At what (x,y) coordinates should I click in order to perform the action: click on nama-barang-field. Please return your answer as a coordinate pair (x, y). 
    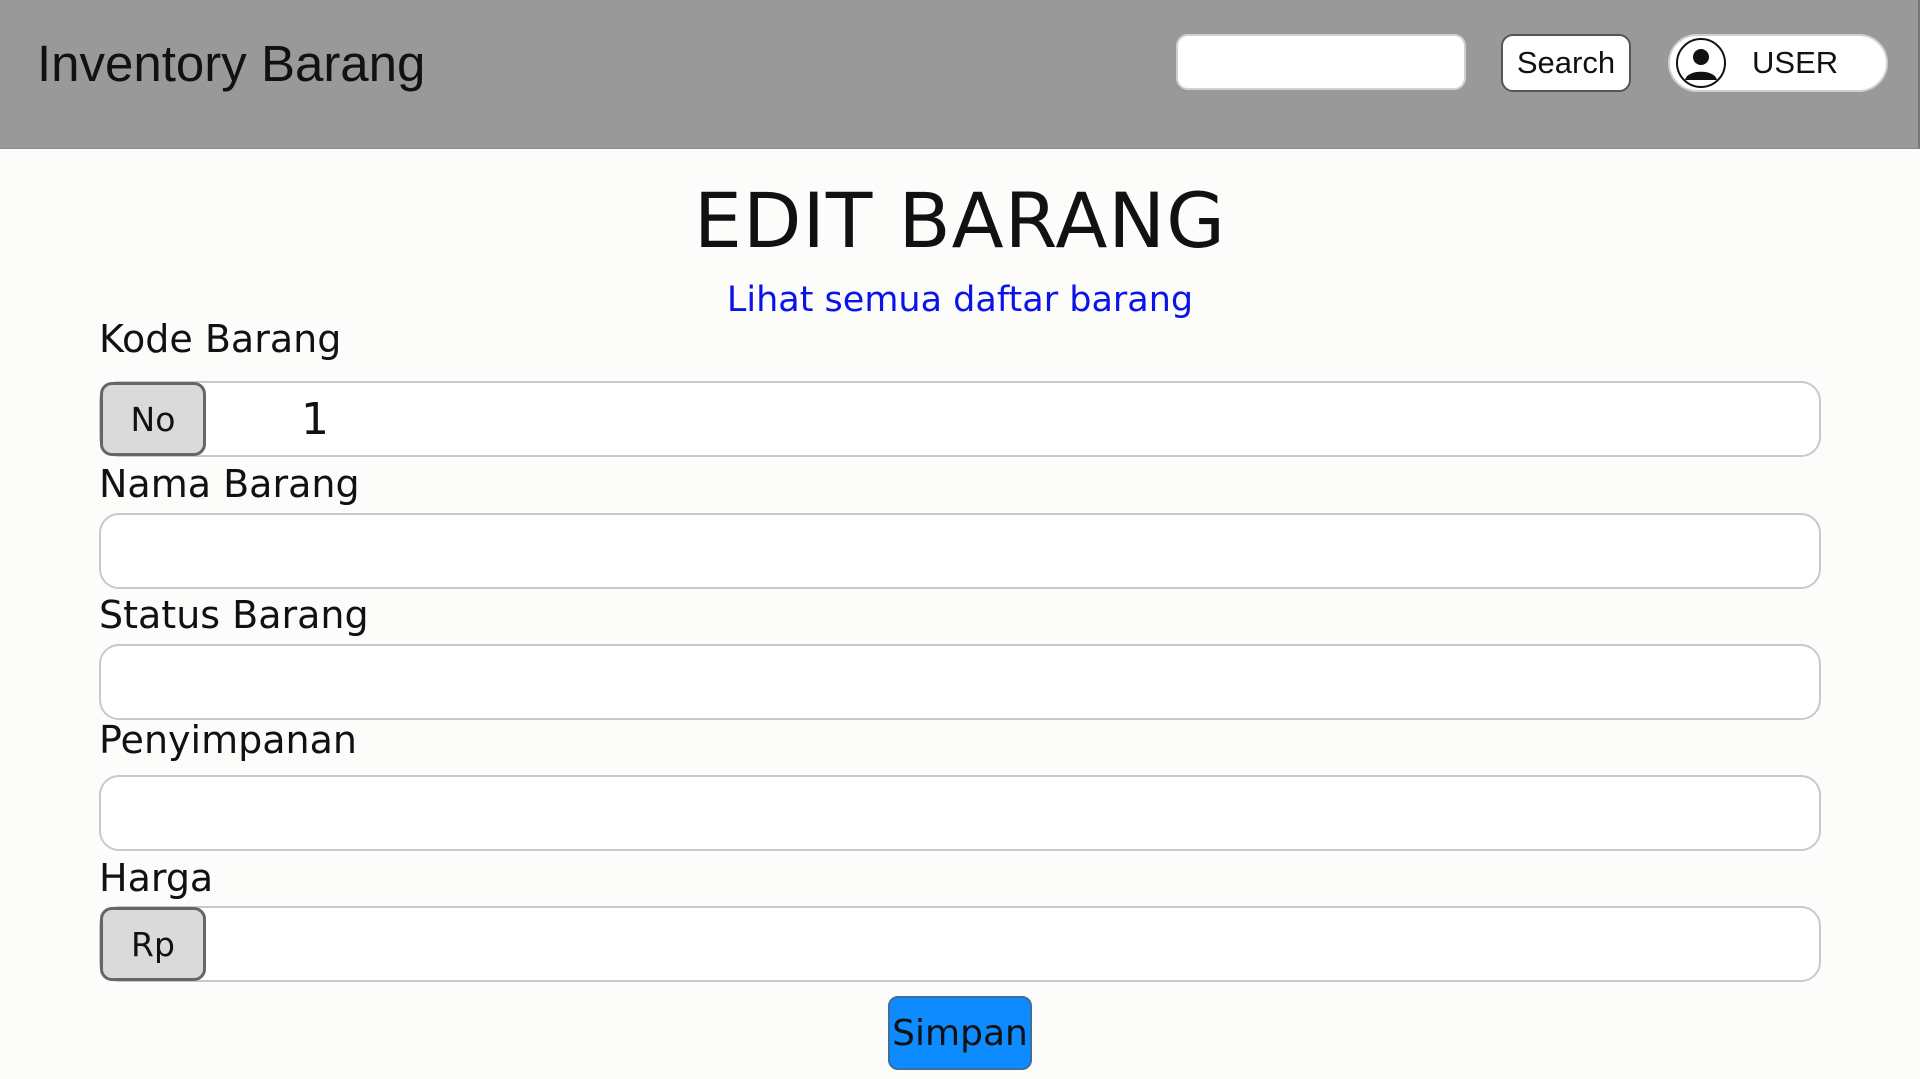
    Looking at the image, I should click on (960, 551).